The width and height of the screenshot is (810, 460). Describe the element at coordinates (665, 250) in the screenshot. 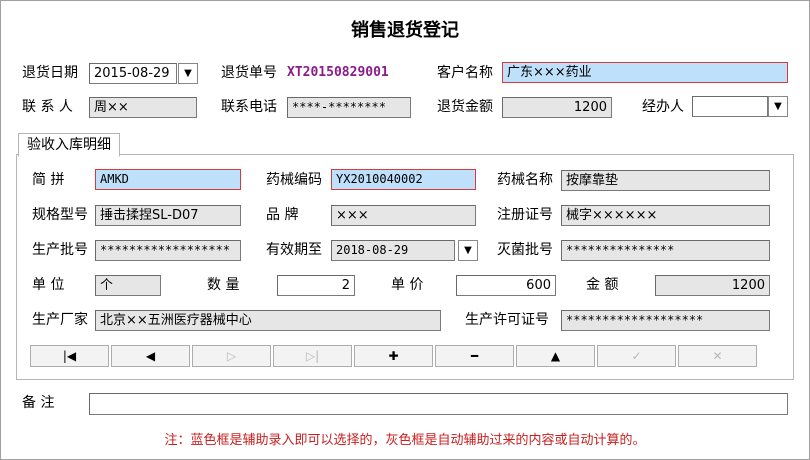

I see `steril-field: ***************` at that location.